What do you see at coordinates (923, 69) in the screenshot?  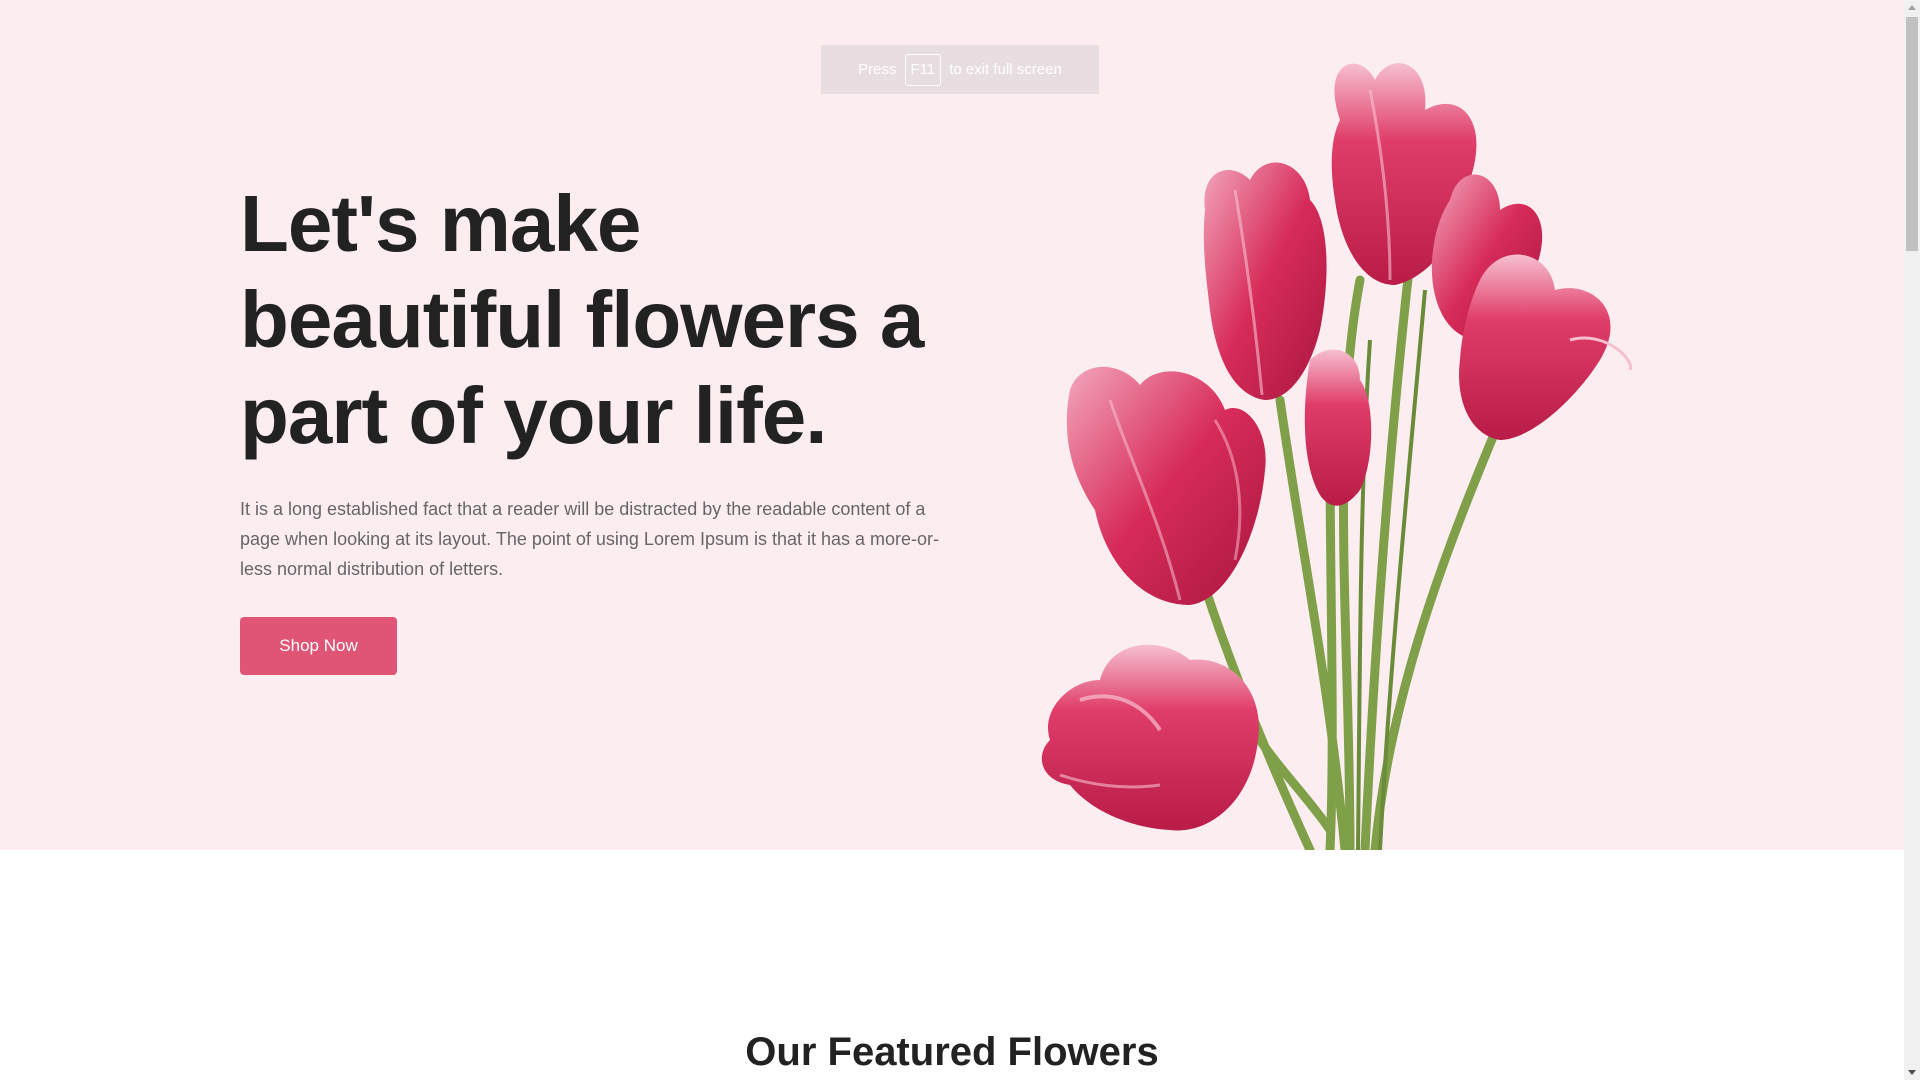 I see `f11-key-badge: F11` at bounding box center [923, 69].